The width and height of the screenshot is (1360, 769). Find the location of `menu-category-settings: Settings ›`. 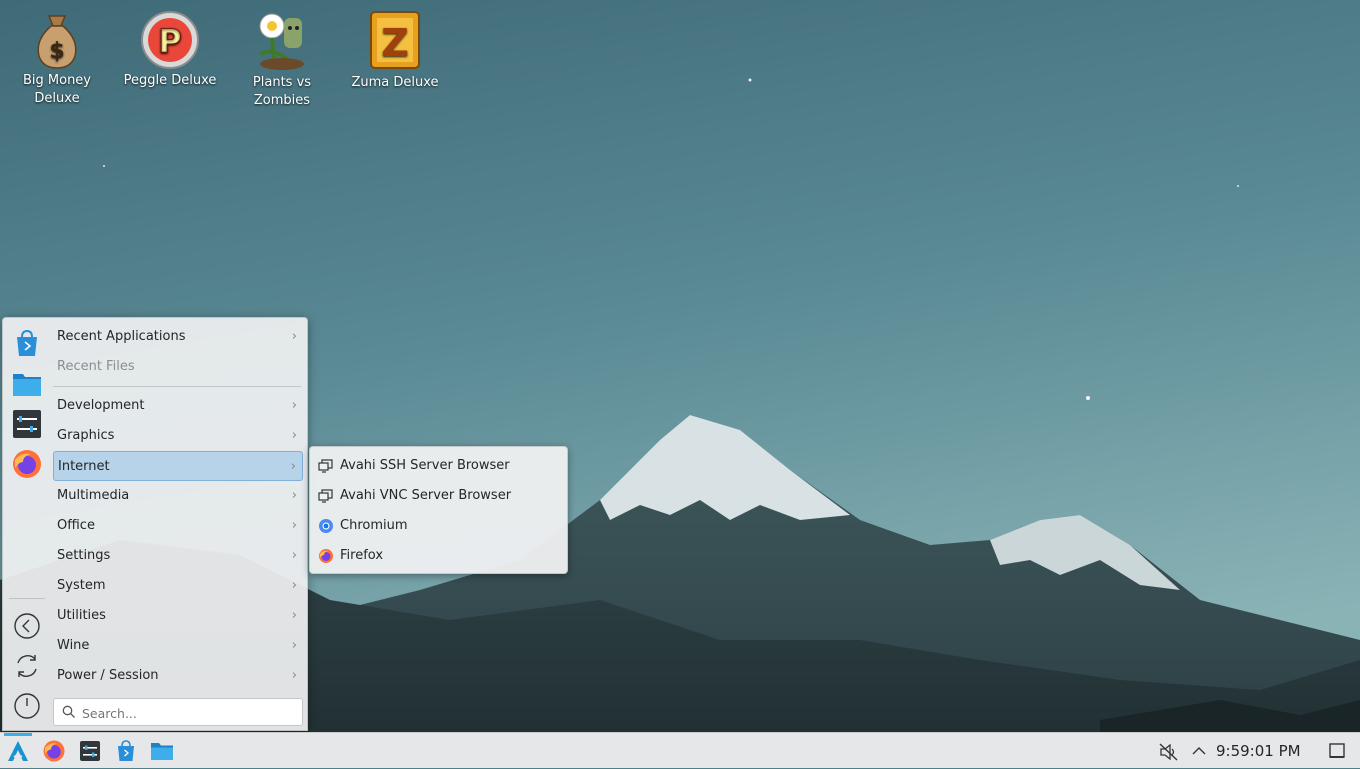

menu-category-settings: Settings › is located at coordinates (178, 556).